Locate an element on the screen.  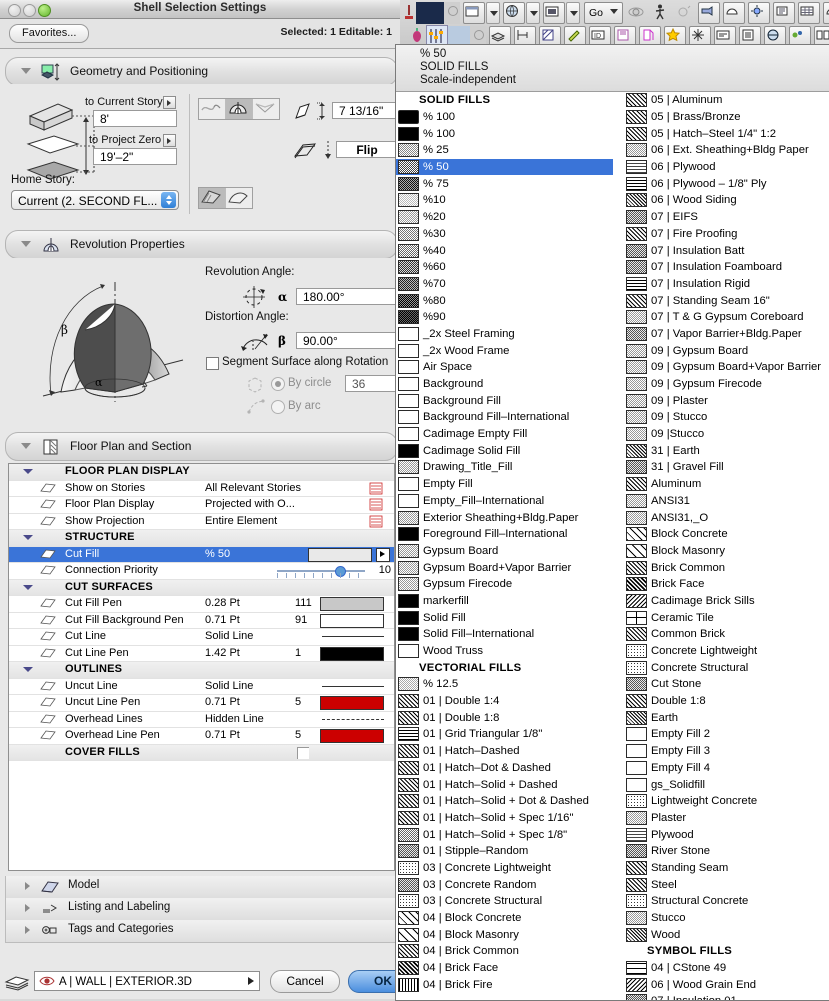
fills-list-item: Standing Seam is located at coordinates (726, 868).